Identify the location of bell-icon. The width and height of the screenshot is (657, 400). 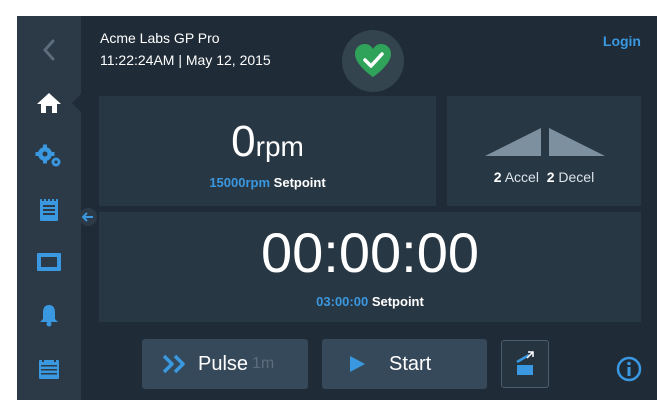
(49, 316).